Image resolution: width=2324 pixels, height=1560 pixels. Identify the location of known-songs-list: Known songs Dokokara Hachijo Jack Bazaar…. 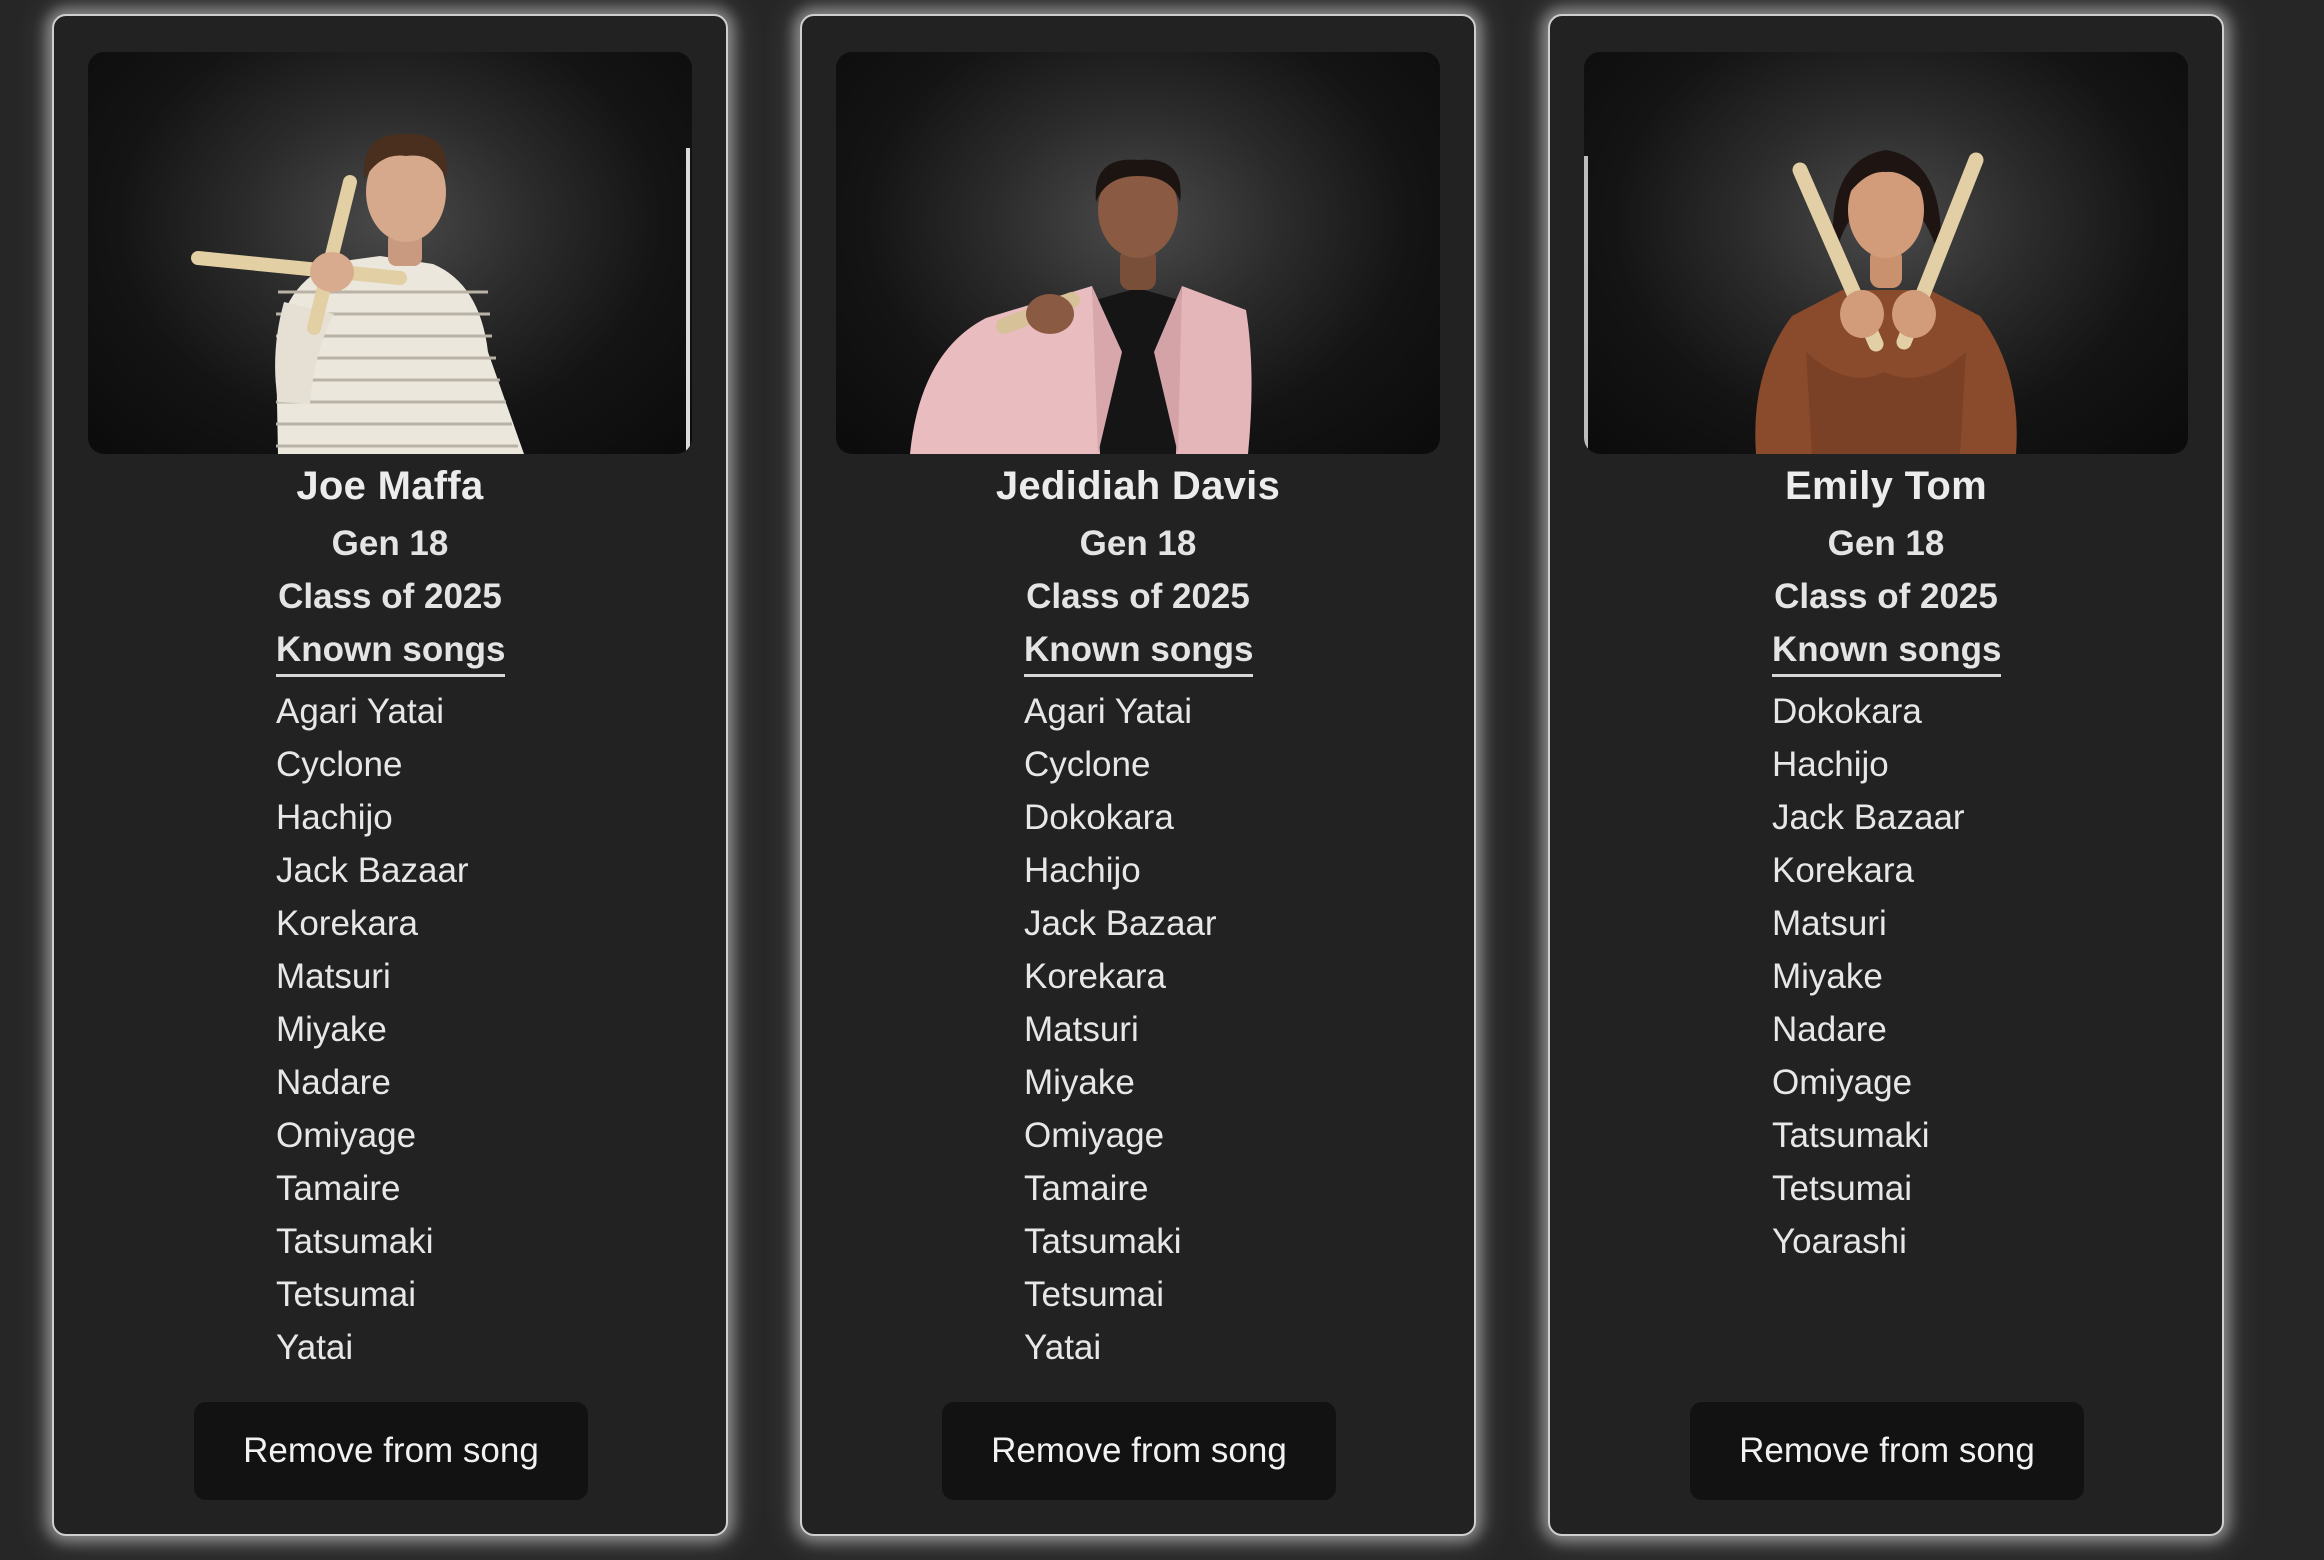
(1982, 949).